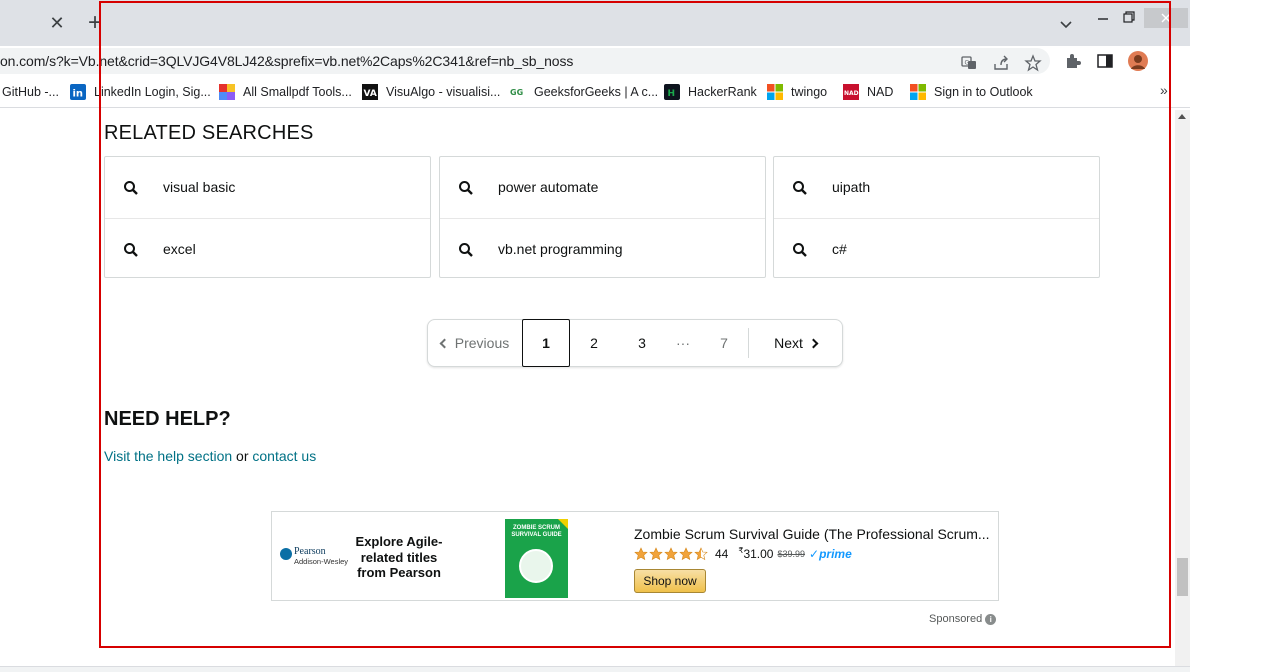  Describe the element at coordinates (936, 187) in the screenshot. I see `related-search-item: uipath` at that location.